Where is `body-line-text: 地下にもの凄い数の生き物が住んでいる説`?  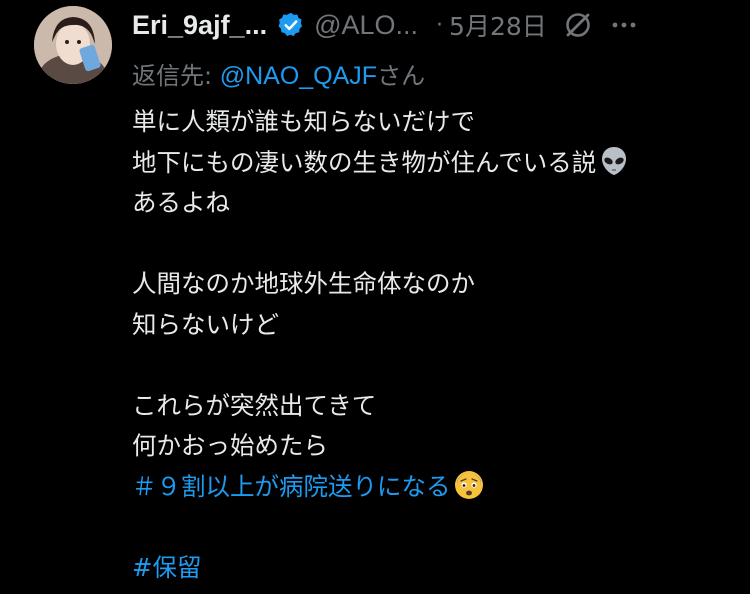 body-line-text: 地下にもの凄い数の生き物が住んでいる説 is located at coordinates (364, 162).